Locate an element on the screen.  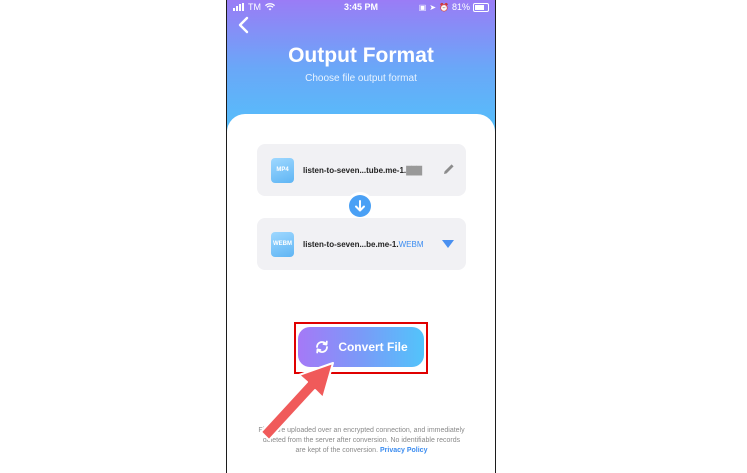
source-file-type: MP4 is located at coordinates (282, 170).